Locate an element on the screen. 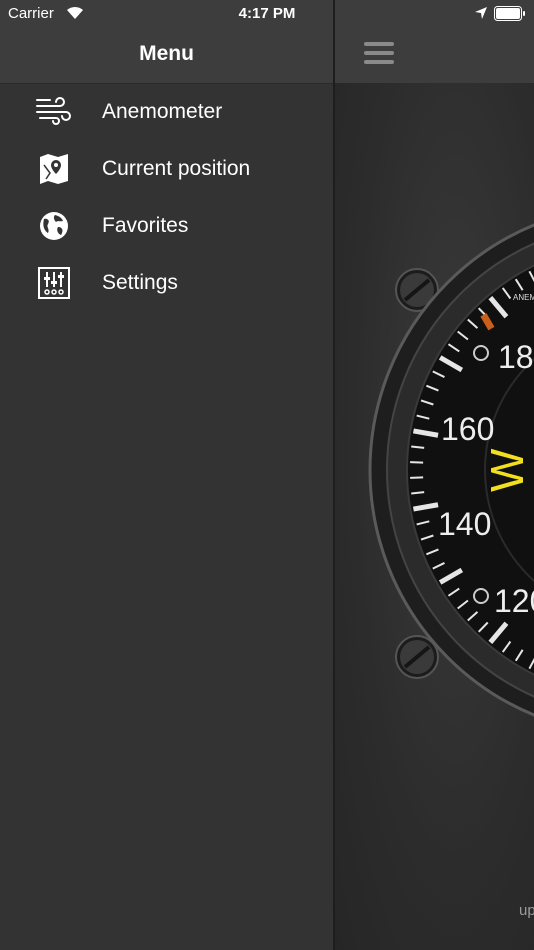  map-pin-icon is located at coordinates (54, 169).